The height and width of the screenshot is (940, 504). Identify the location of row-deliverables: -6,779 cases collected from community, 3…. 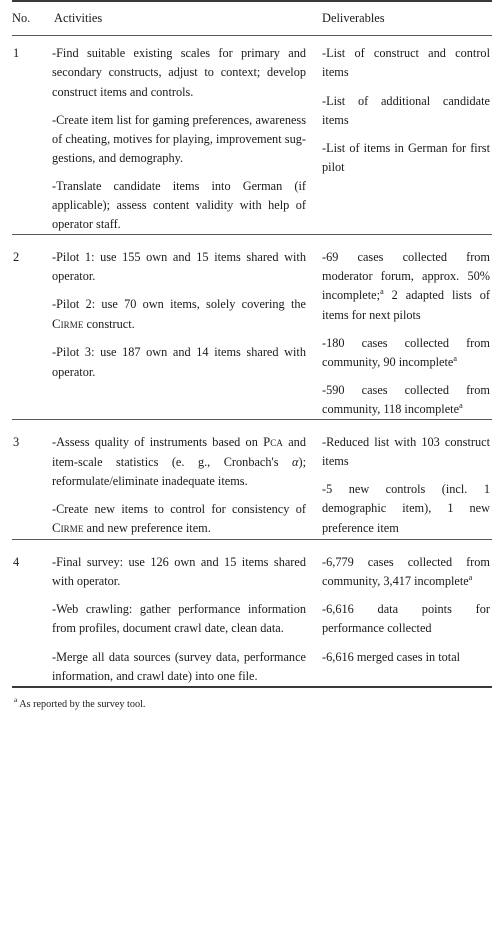
(406, 616).